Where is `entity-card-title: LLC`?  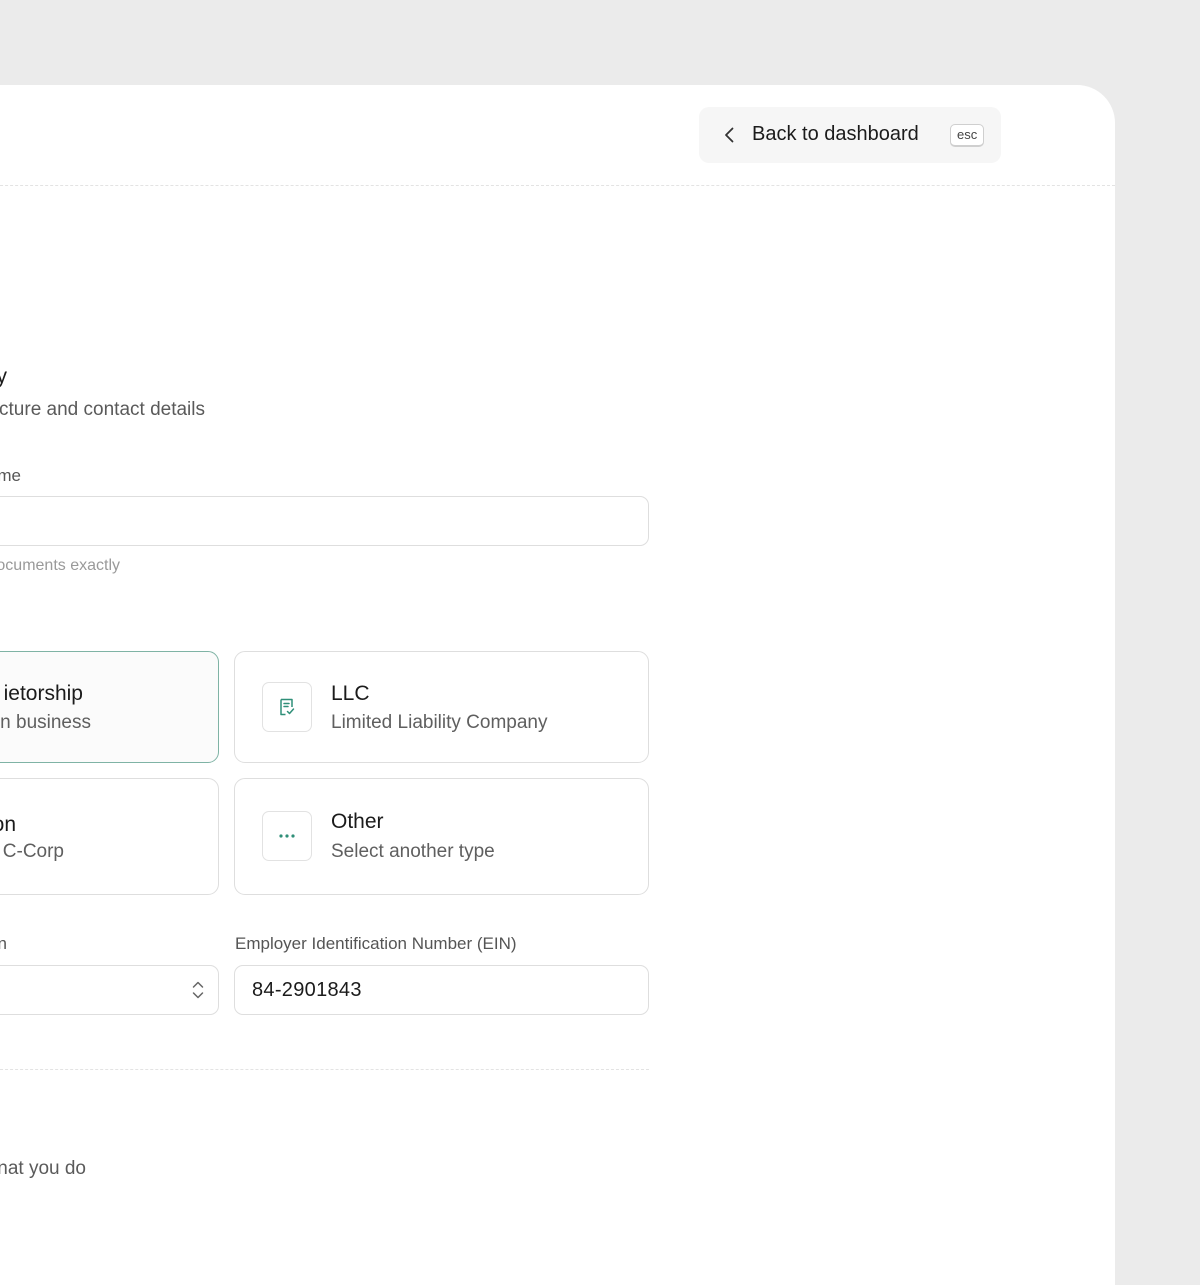 entity-card-title: LLC is located at coordinates (350, 693).